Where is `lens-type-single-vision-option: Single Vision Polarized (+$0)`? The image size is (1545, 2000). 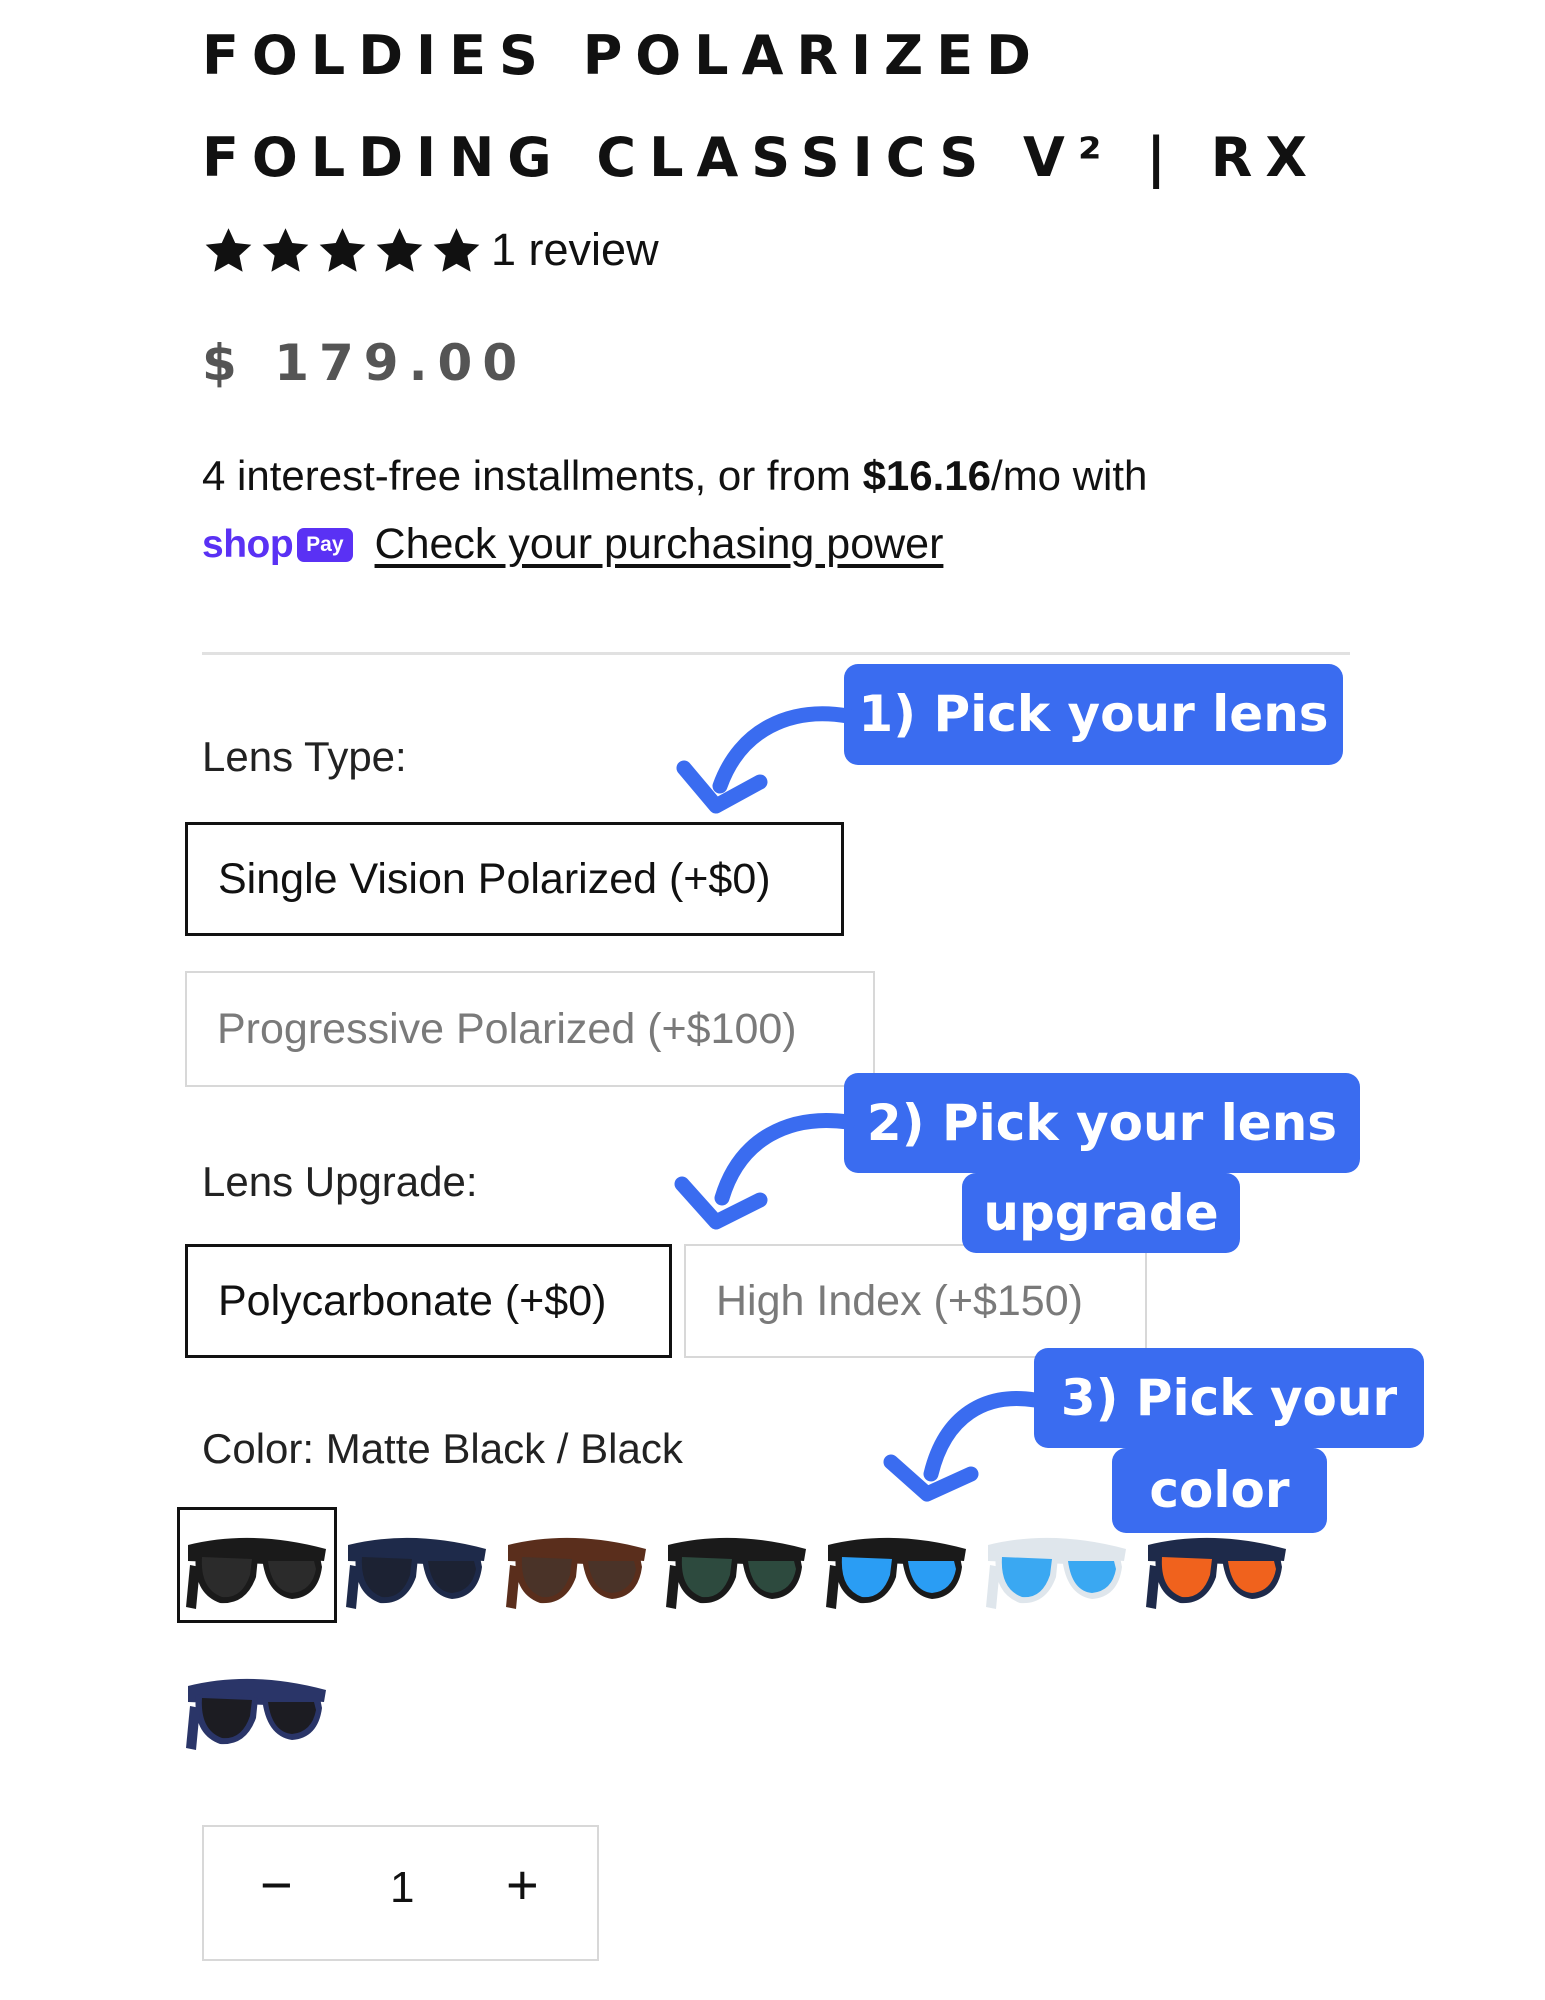 lens-type-single-vision-option: Single Vision Polarized (+$0) is located at coordinates (514, 879).